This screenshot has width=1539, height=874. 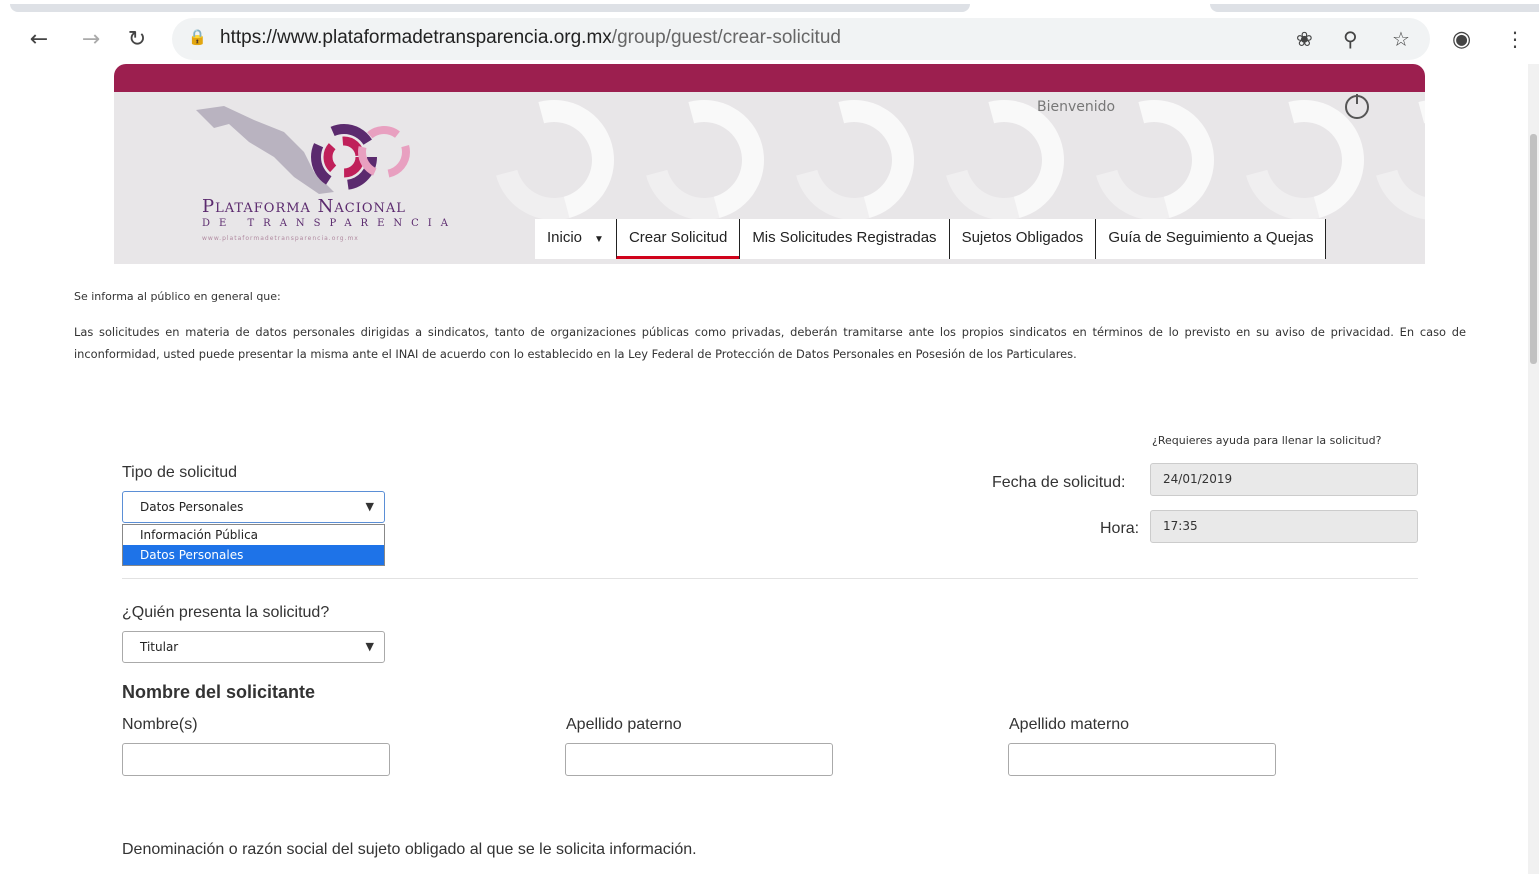 I want to click on back-icon: ←, so click(x=39, y=39).